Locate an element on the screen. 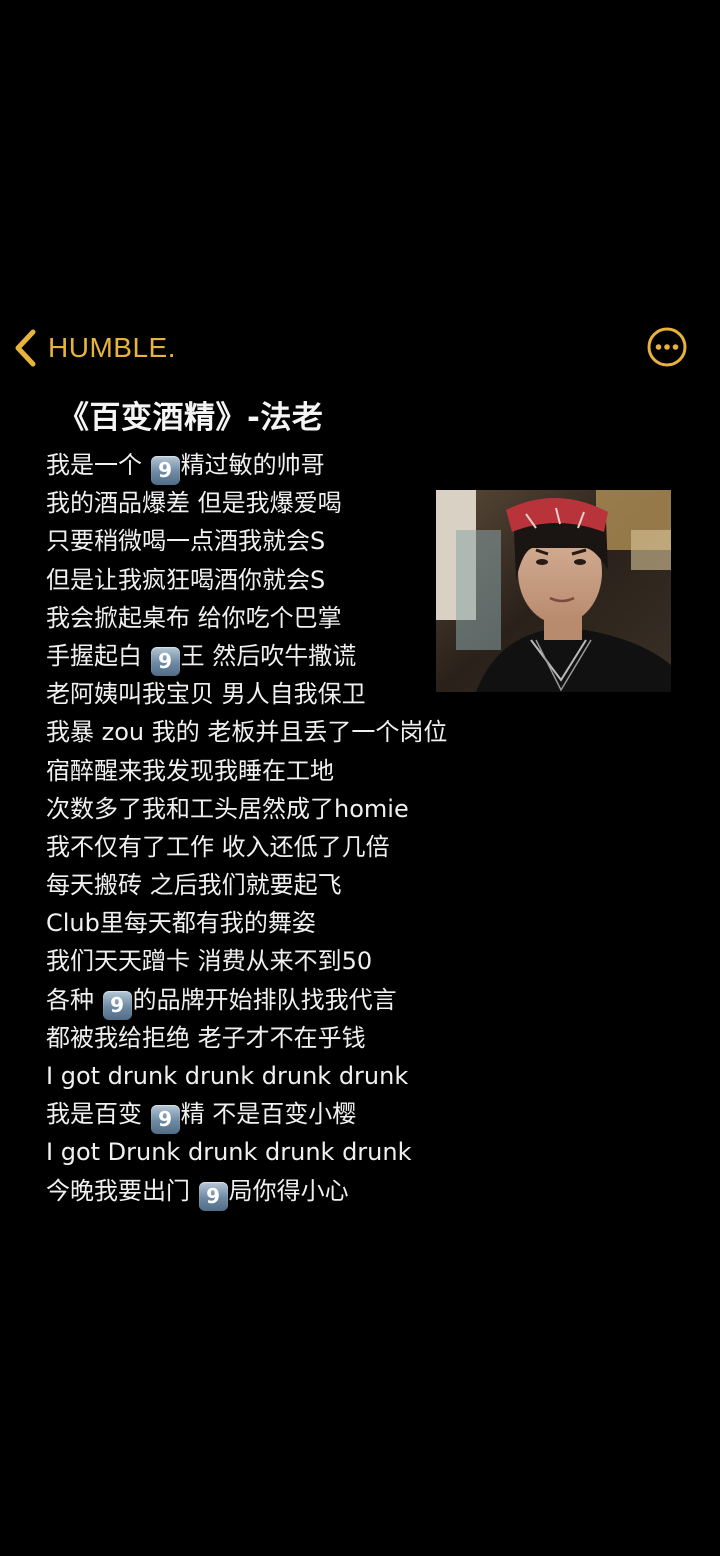 This screenshot has height=1556, width=720. lyric-text: 都被我给拒绝 老子才不在乎钱 is located at coordinates (206, 1037).